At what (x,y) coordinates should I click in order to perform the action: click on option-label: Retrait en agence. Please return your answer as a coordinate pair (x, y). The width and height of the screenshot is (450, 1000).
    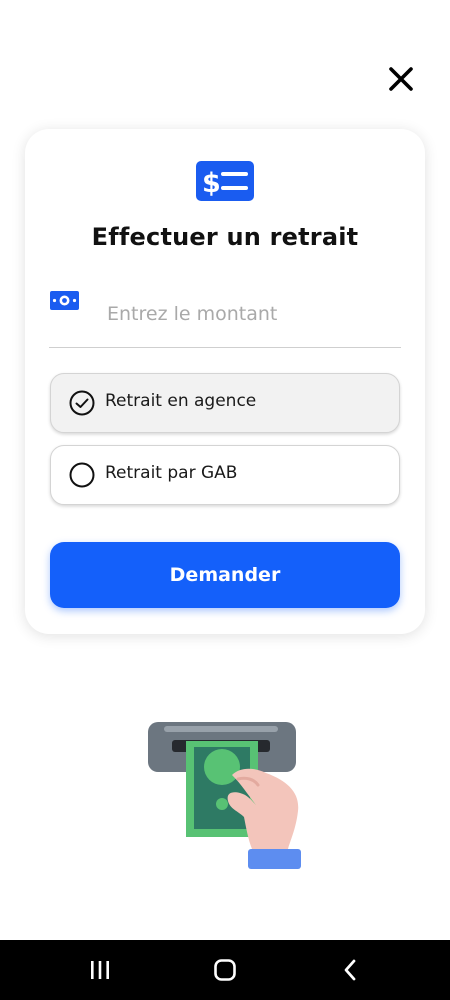
    Looking at the image, I should click on (181, 401).